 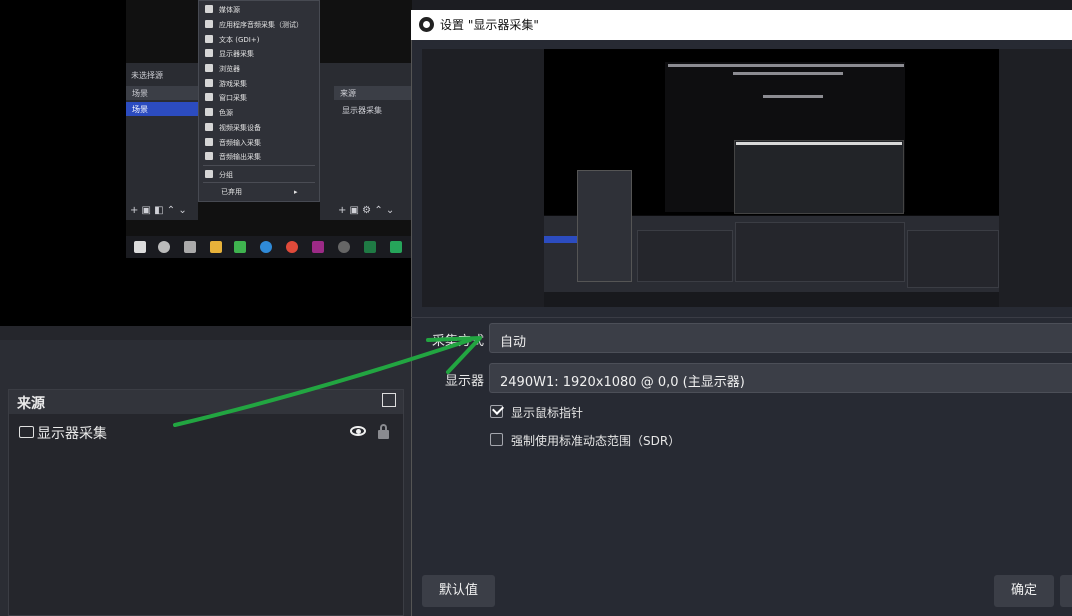 I want to click on app-icon, so click(x=209, y=24).